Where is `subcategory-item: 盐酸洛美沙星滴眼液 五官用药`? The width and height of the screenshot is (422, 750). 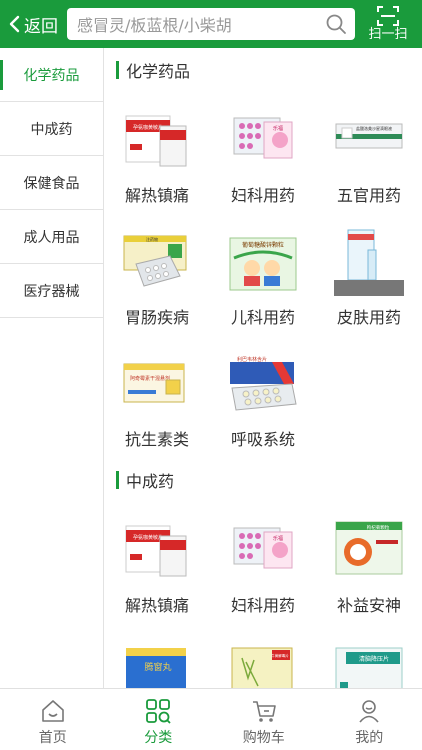
subcategory-item: 盐酸洛美沙星滴眼液 五官用药 is located at coordinates (369, 153).